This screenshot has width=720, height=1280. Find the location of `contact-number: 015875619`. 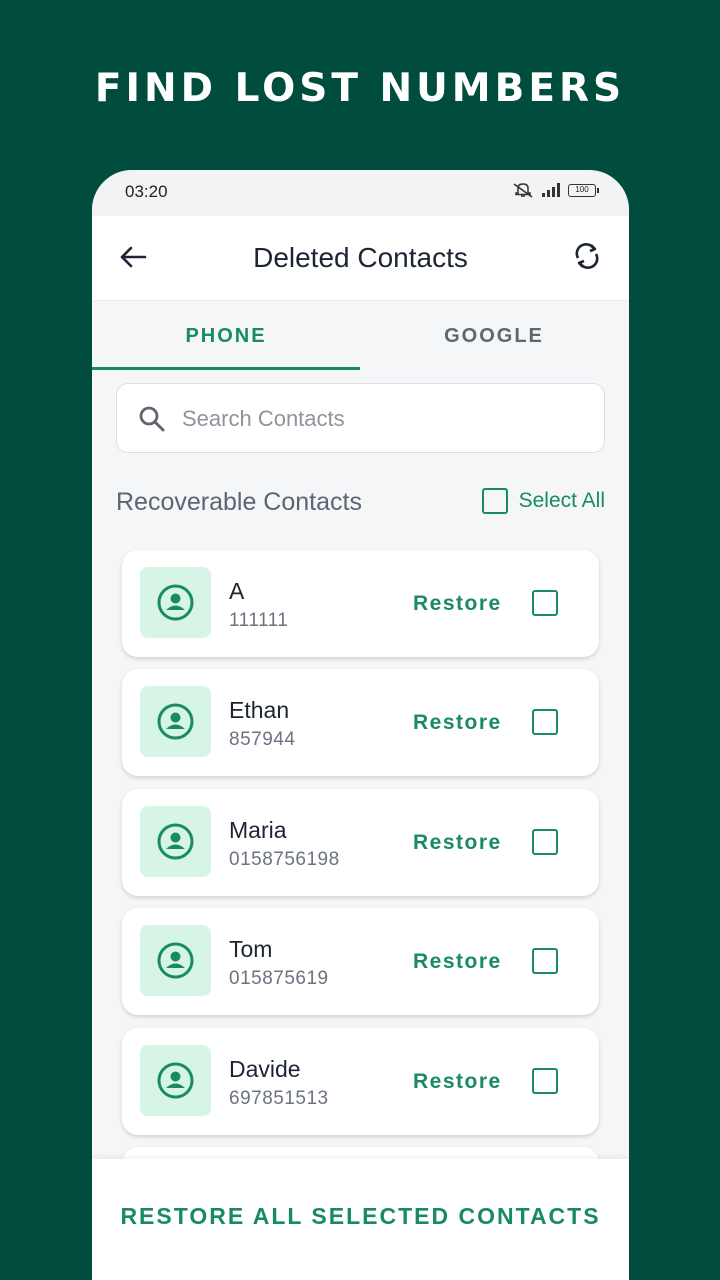

contact-number: 015875619 is located at coordinates (279, 978).